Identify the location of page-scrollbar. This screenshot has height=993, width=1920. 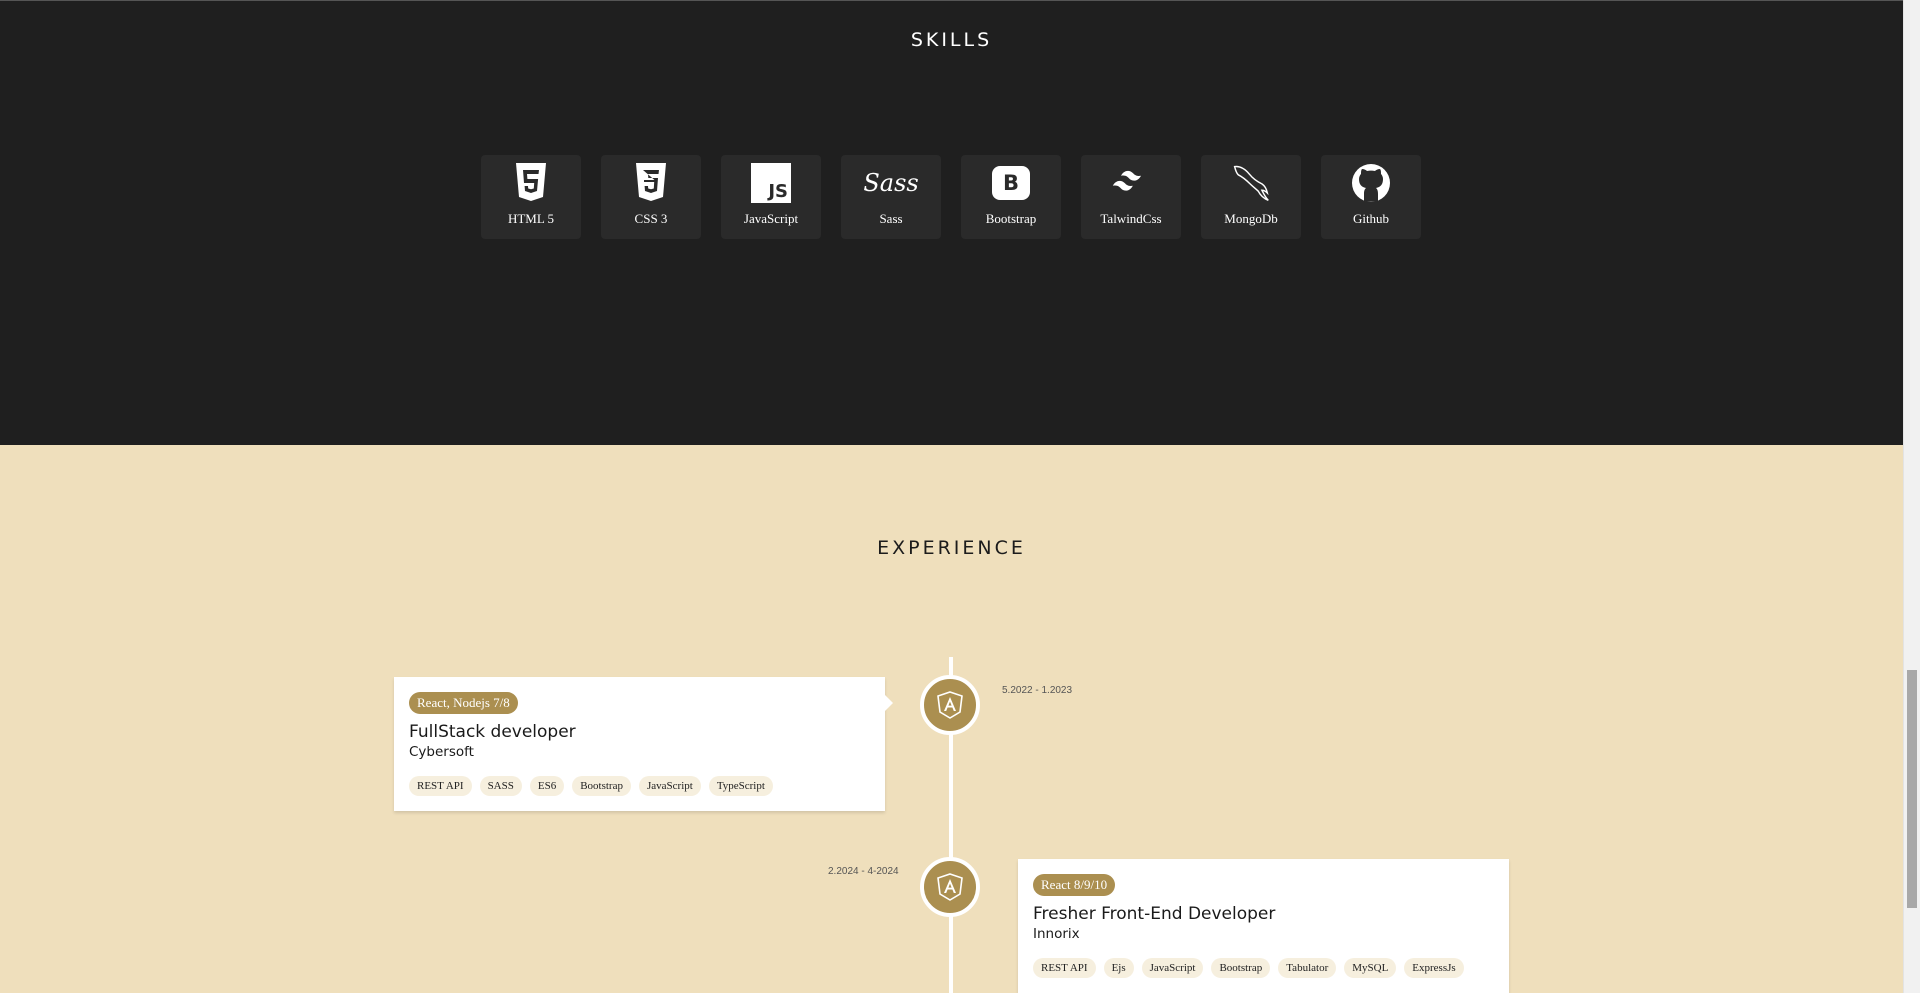
(1911, 496).